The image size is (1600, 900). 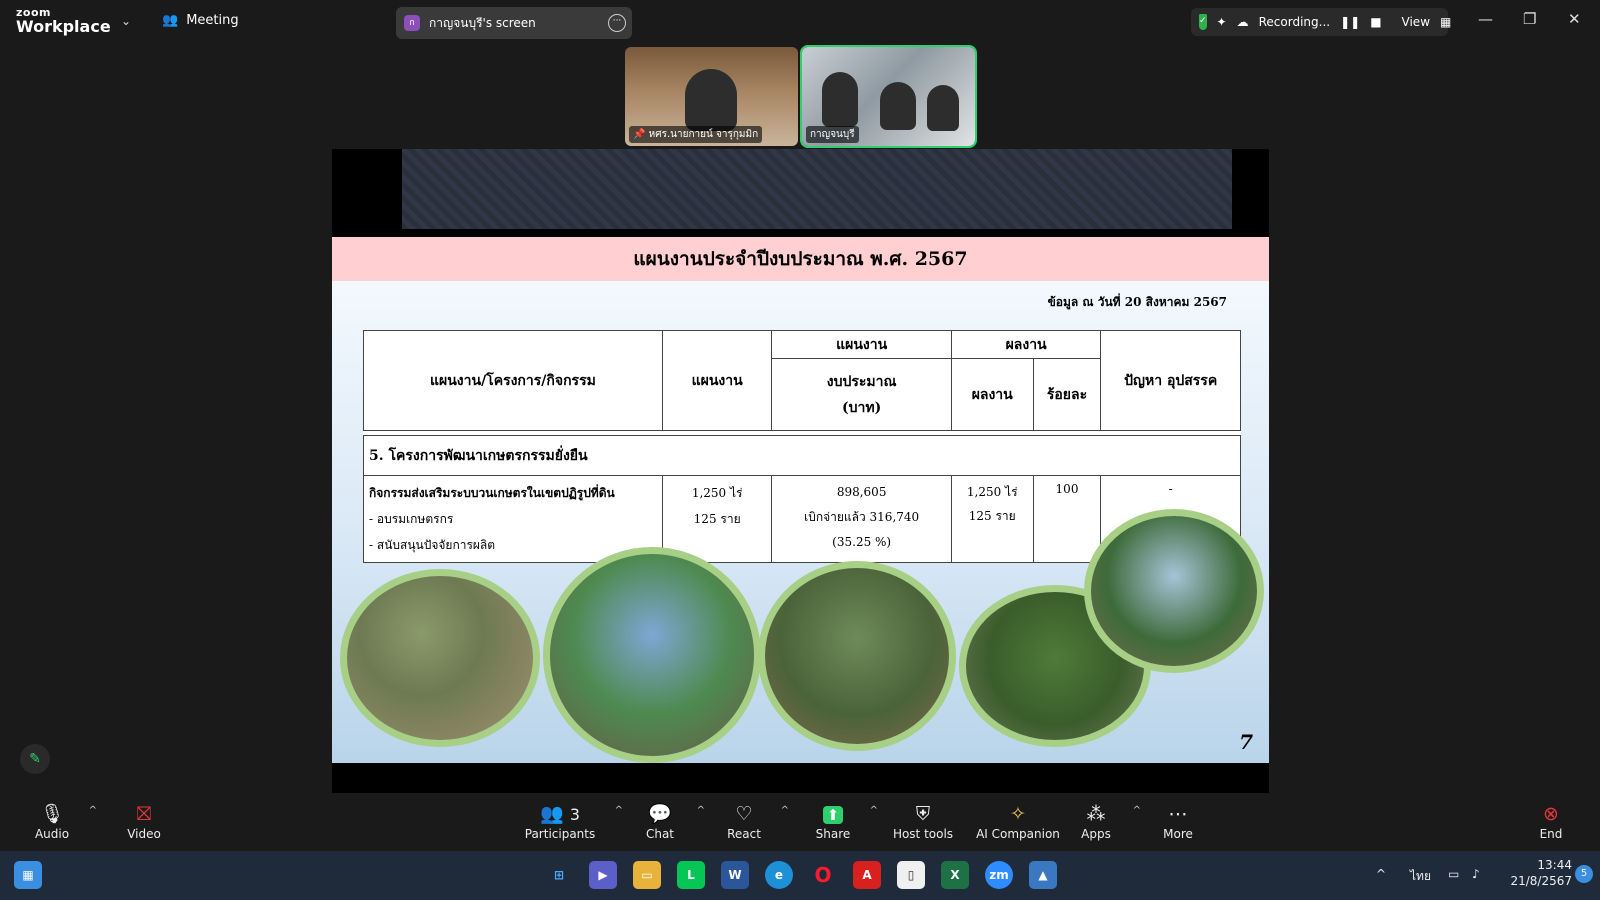 I want to click on more-options-icon: ···, so click(x=617, y=23).